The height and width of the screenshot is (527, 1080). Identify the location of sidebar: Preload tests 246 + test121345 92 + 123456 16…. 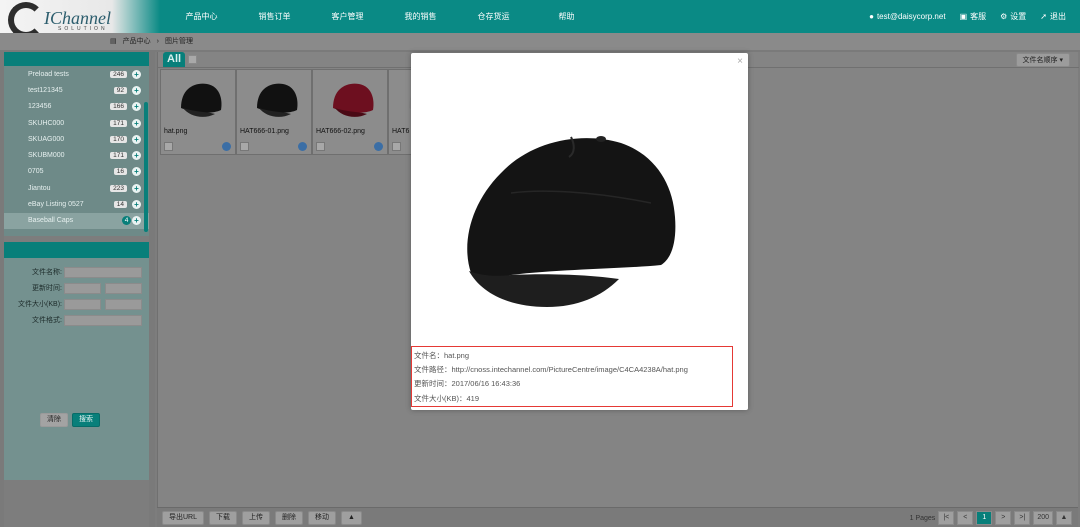
(76, 289).